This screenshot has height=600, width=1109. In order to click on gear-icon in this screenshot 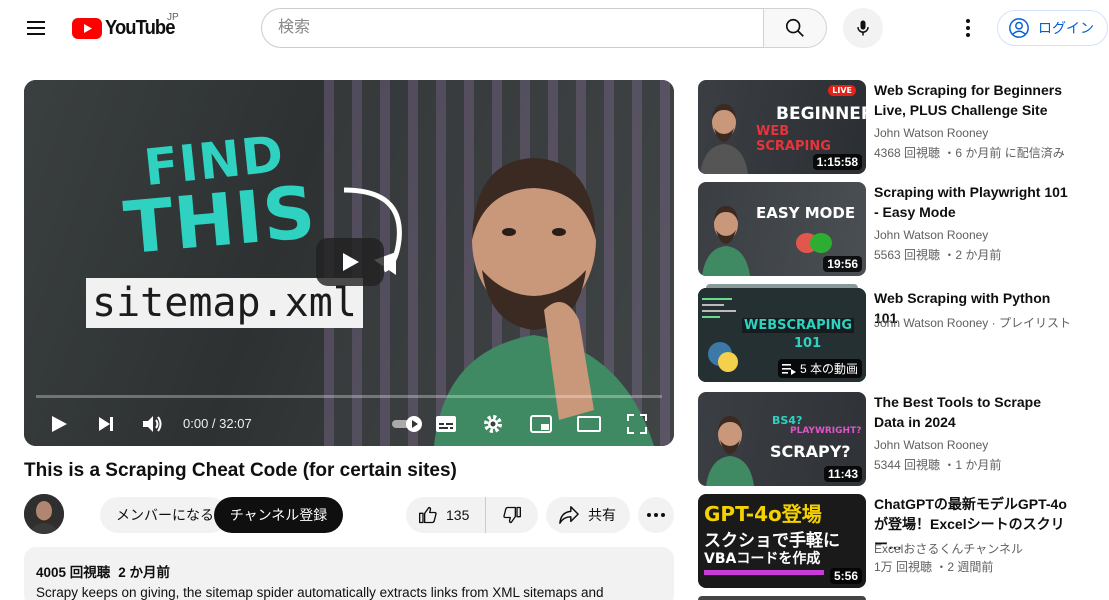, I will do `click(493, 424)`.